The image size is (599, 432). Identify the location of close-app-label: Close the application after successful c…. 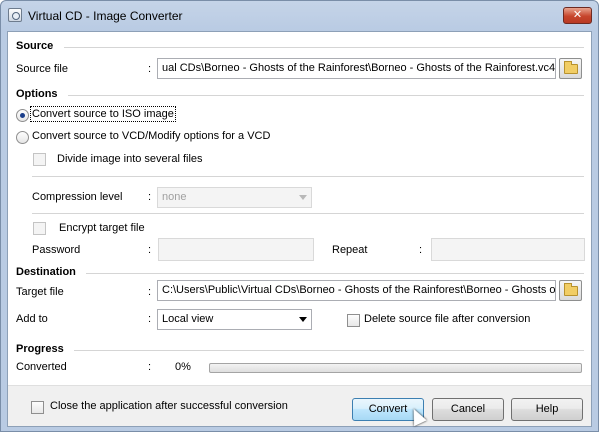
(169, 406).